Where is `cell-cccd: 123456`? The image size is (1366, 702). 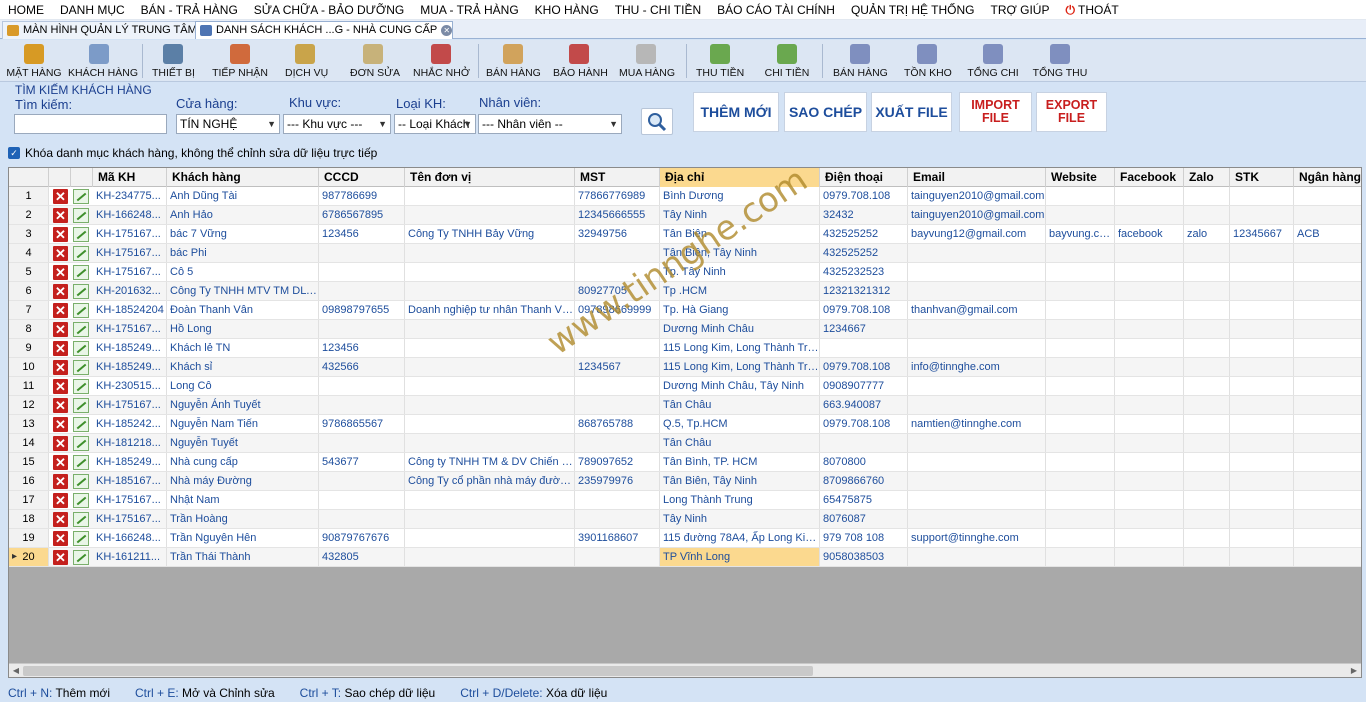 cell-cccd: 123456 is located at coordinates (362, 348).